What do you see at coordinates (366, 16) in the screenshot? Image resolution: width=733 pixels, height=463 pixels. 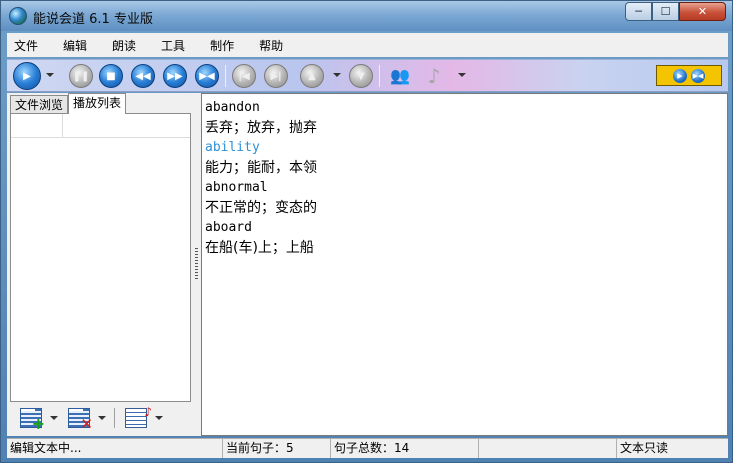 I see `title-bar: 能说会道 6.1 专业版 ─ ☐ ✕` at bounding box center [366, 16].